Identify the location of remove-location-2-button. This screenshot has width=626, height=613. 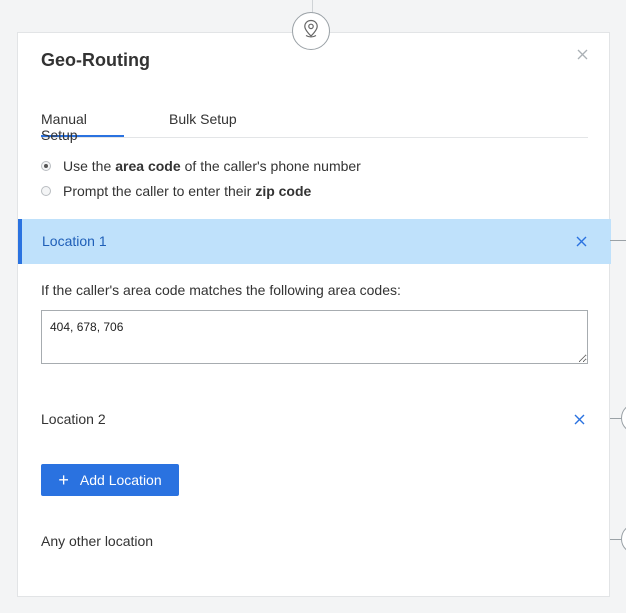
(579, 419).